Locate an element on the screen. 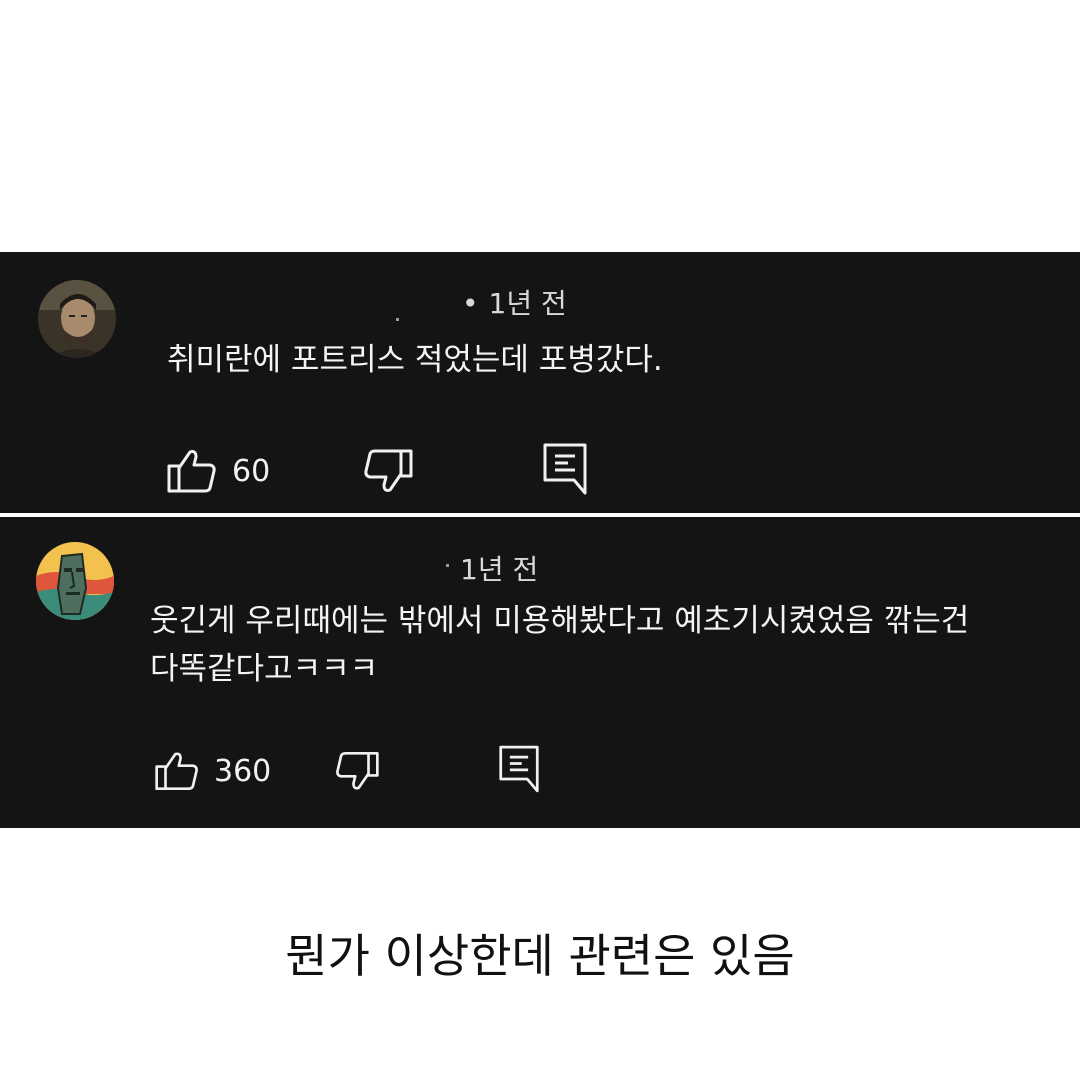  like-button: 60 is located at coordinates (218, 471).